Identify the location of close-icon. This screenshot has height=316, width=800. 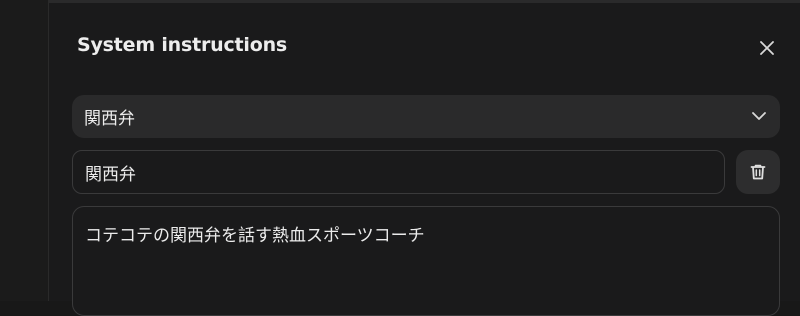
(767, 48).